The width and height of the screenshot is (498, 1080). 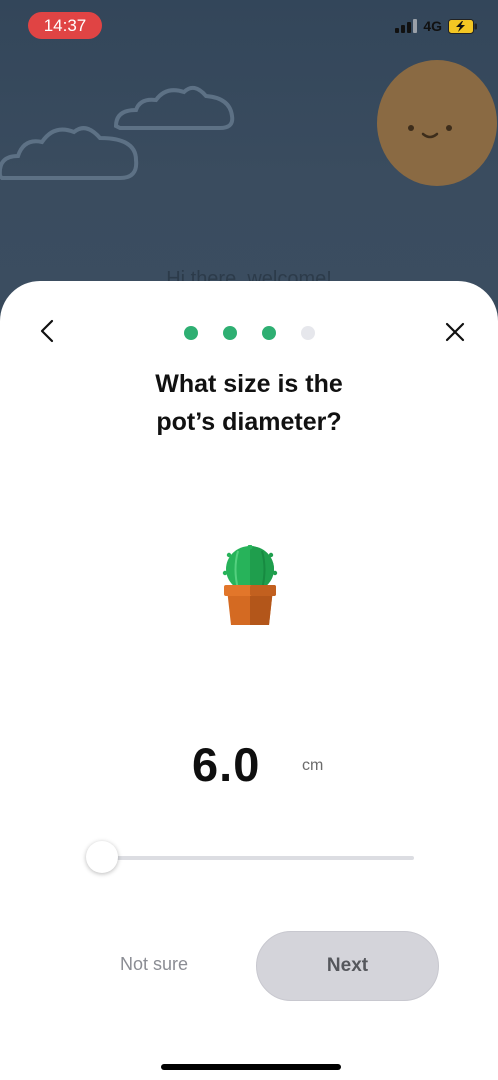 I want to click on not-sure-button: Not sure, so click(x=154, y=964).